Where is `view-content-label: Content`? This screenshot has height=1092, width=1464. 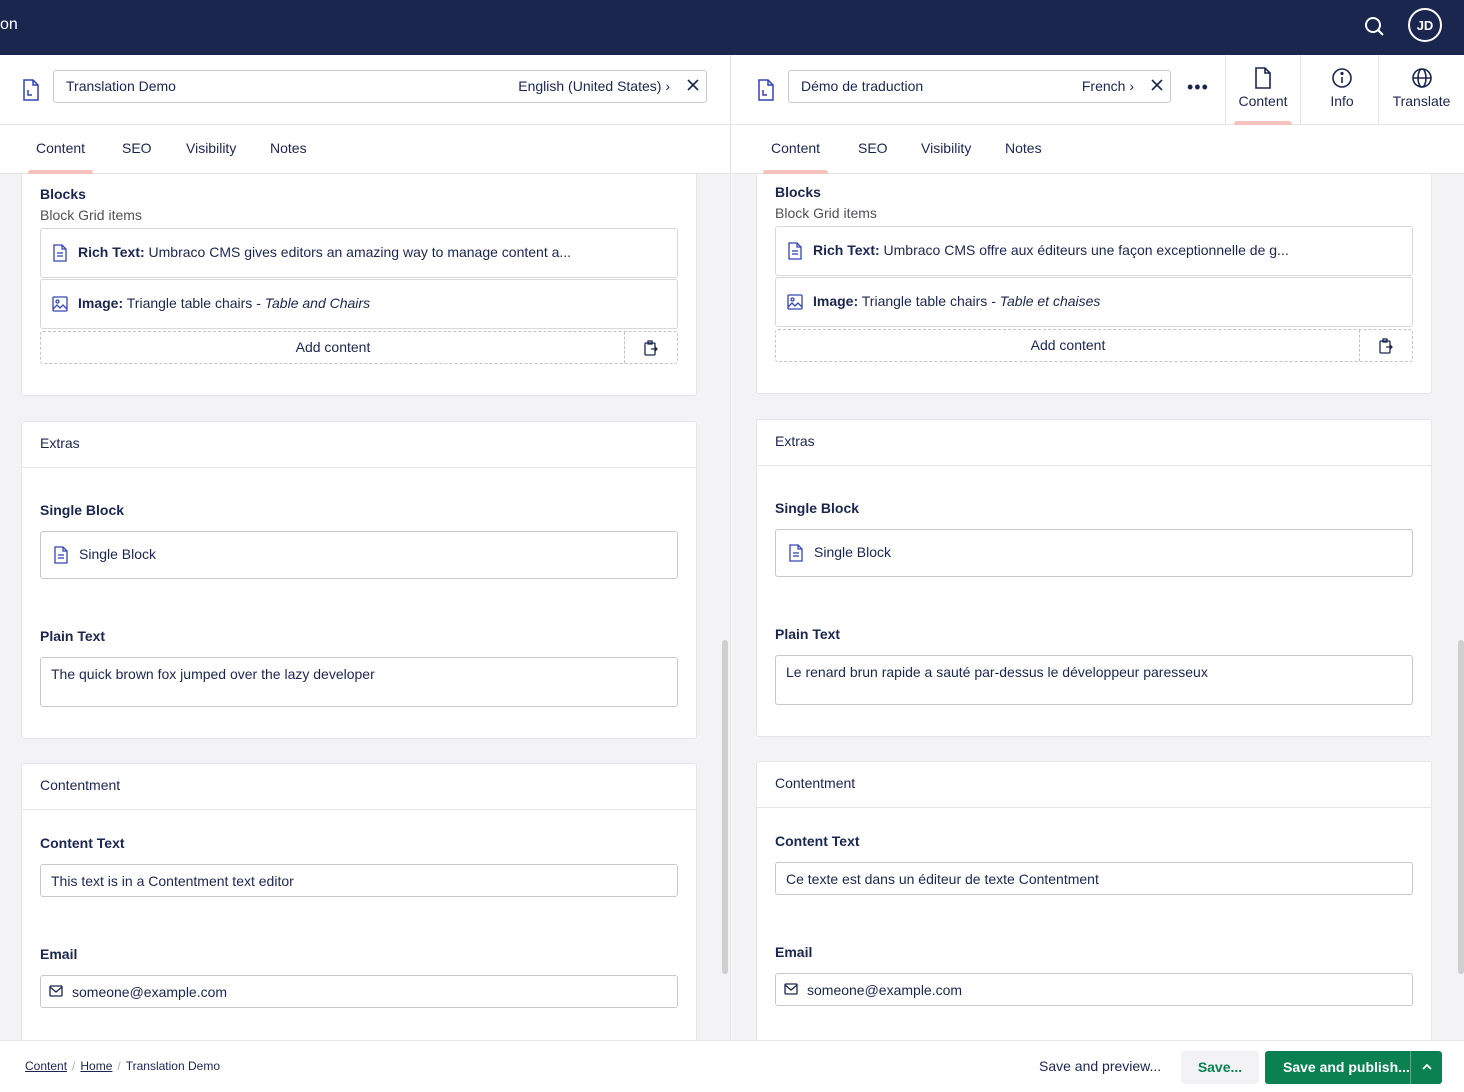
view-content-label: Content is located at coordinates (1263, 101).